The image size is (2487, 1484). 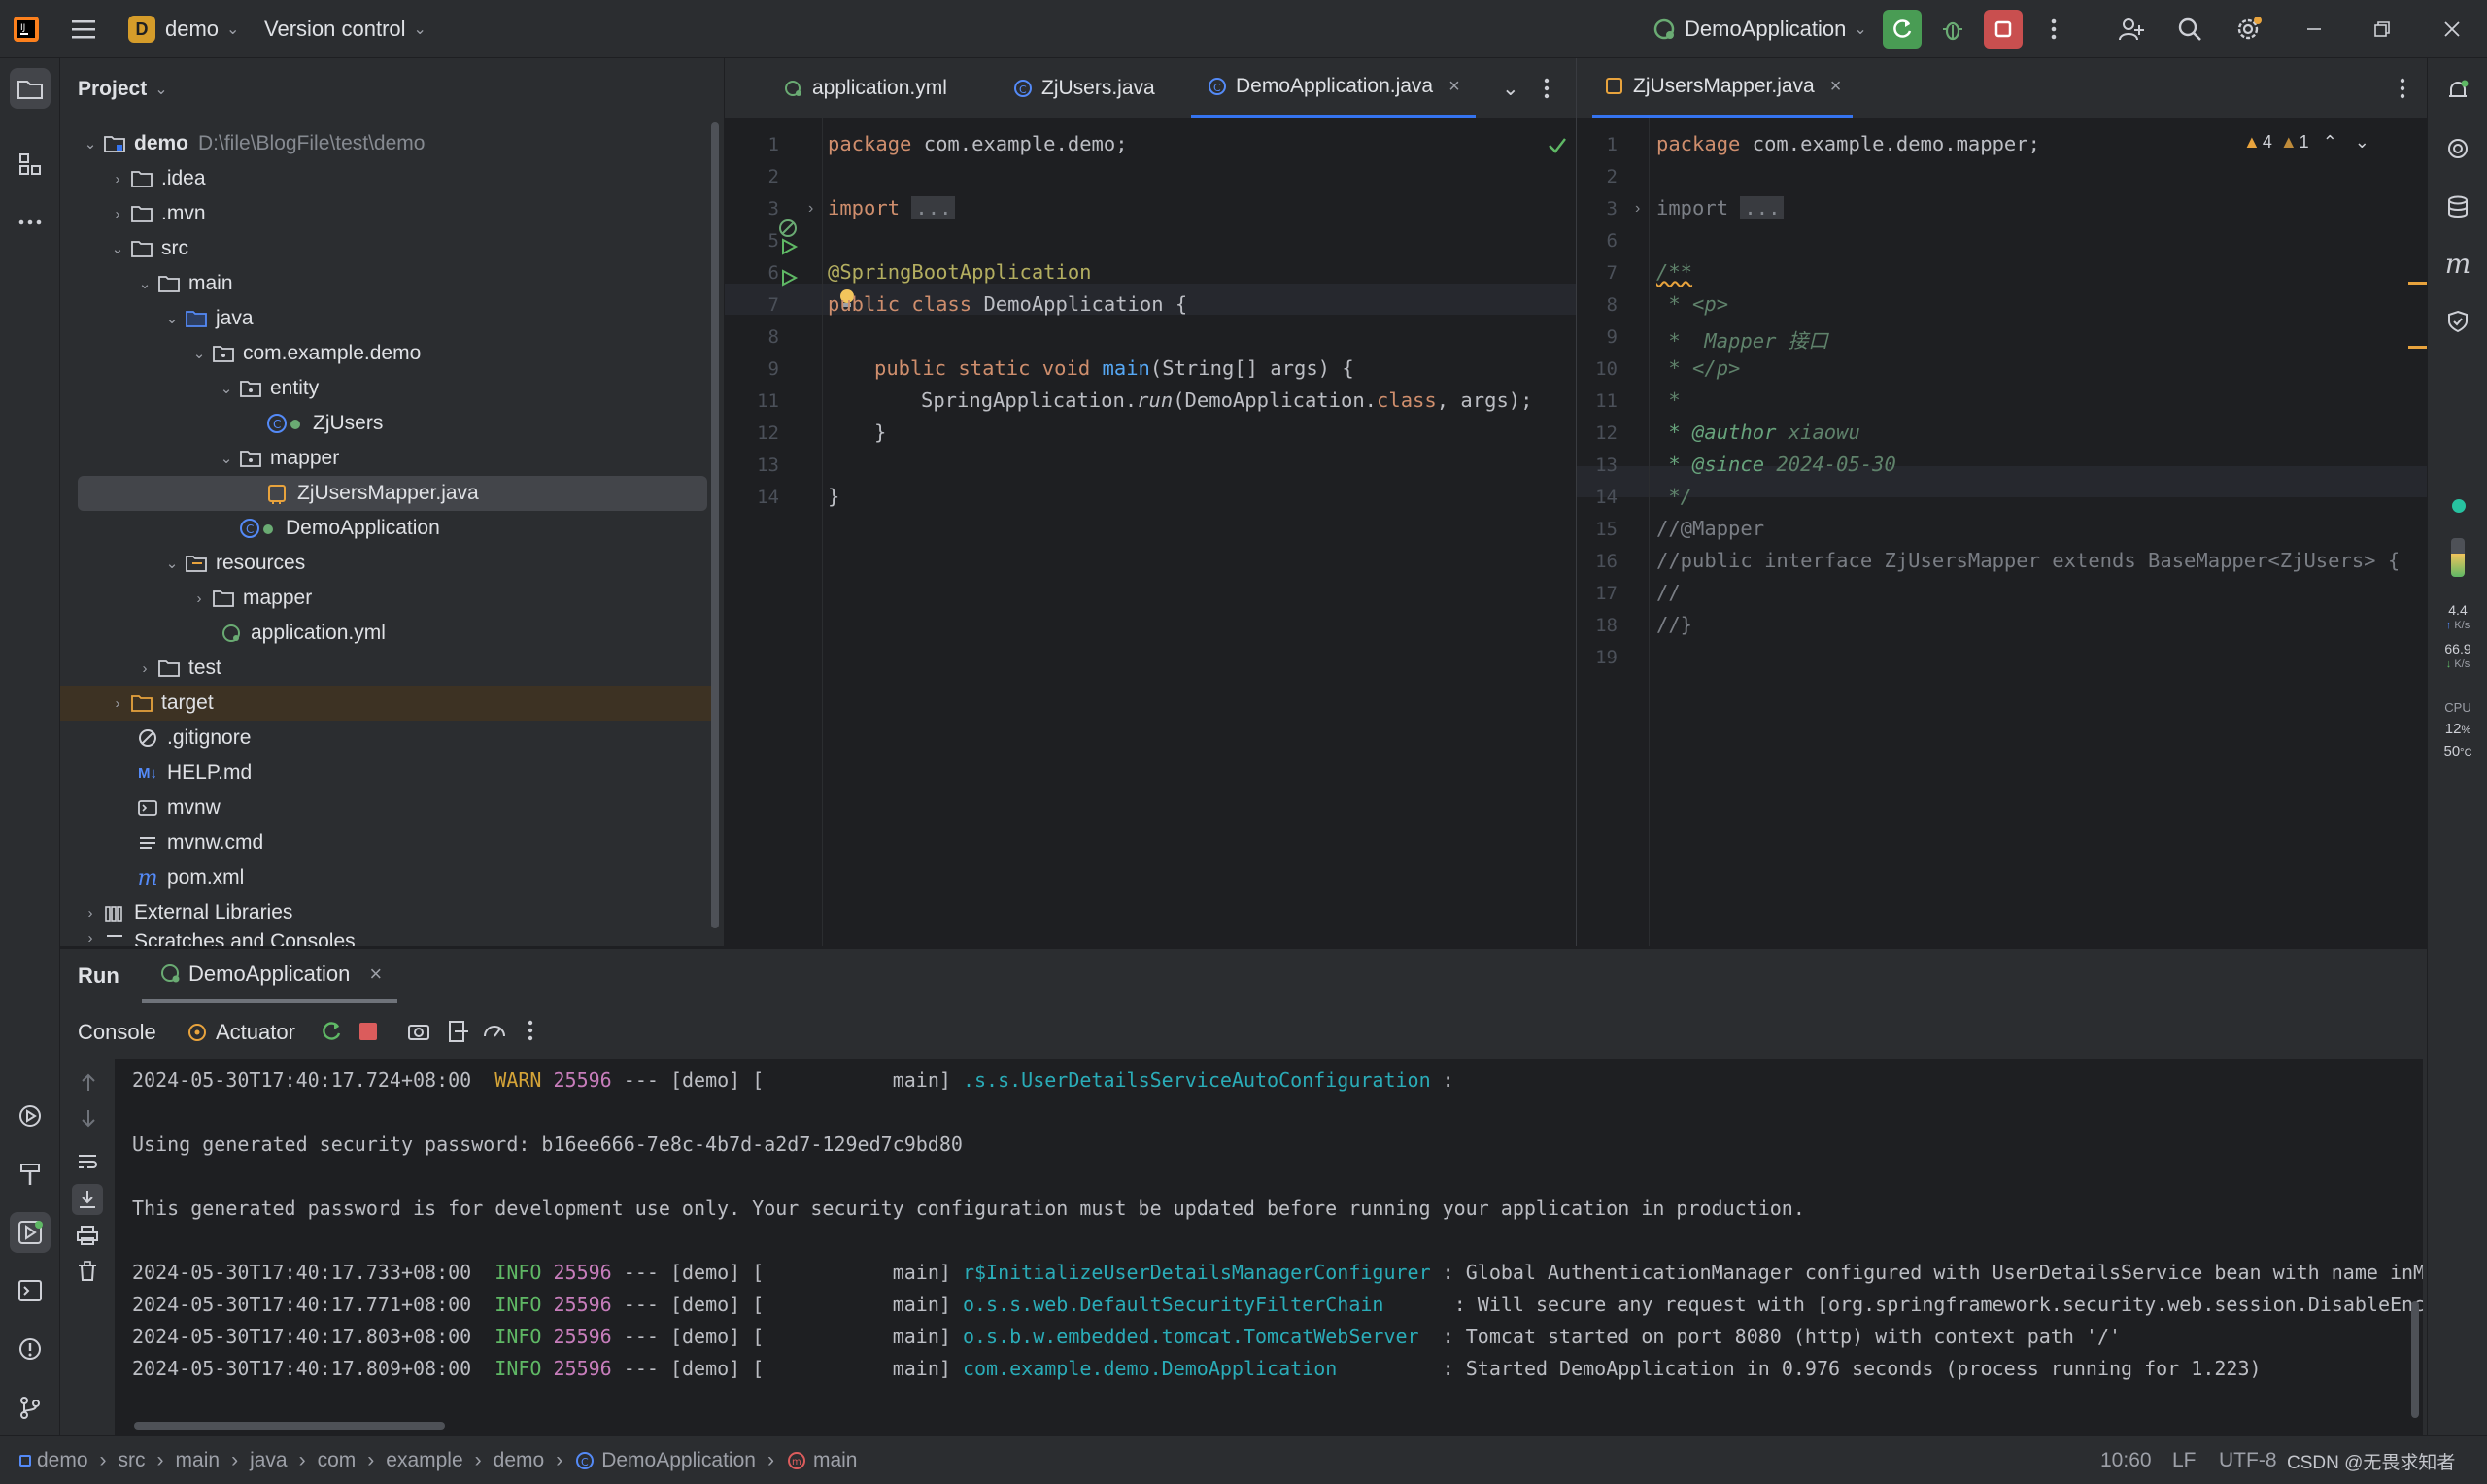 What do you see at coordinates (183, 29) in the screenshot?
I see `project-selector: D demo ⌄` at bounding box center [183, 29].